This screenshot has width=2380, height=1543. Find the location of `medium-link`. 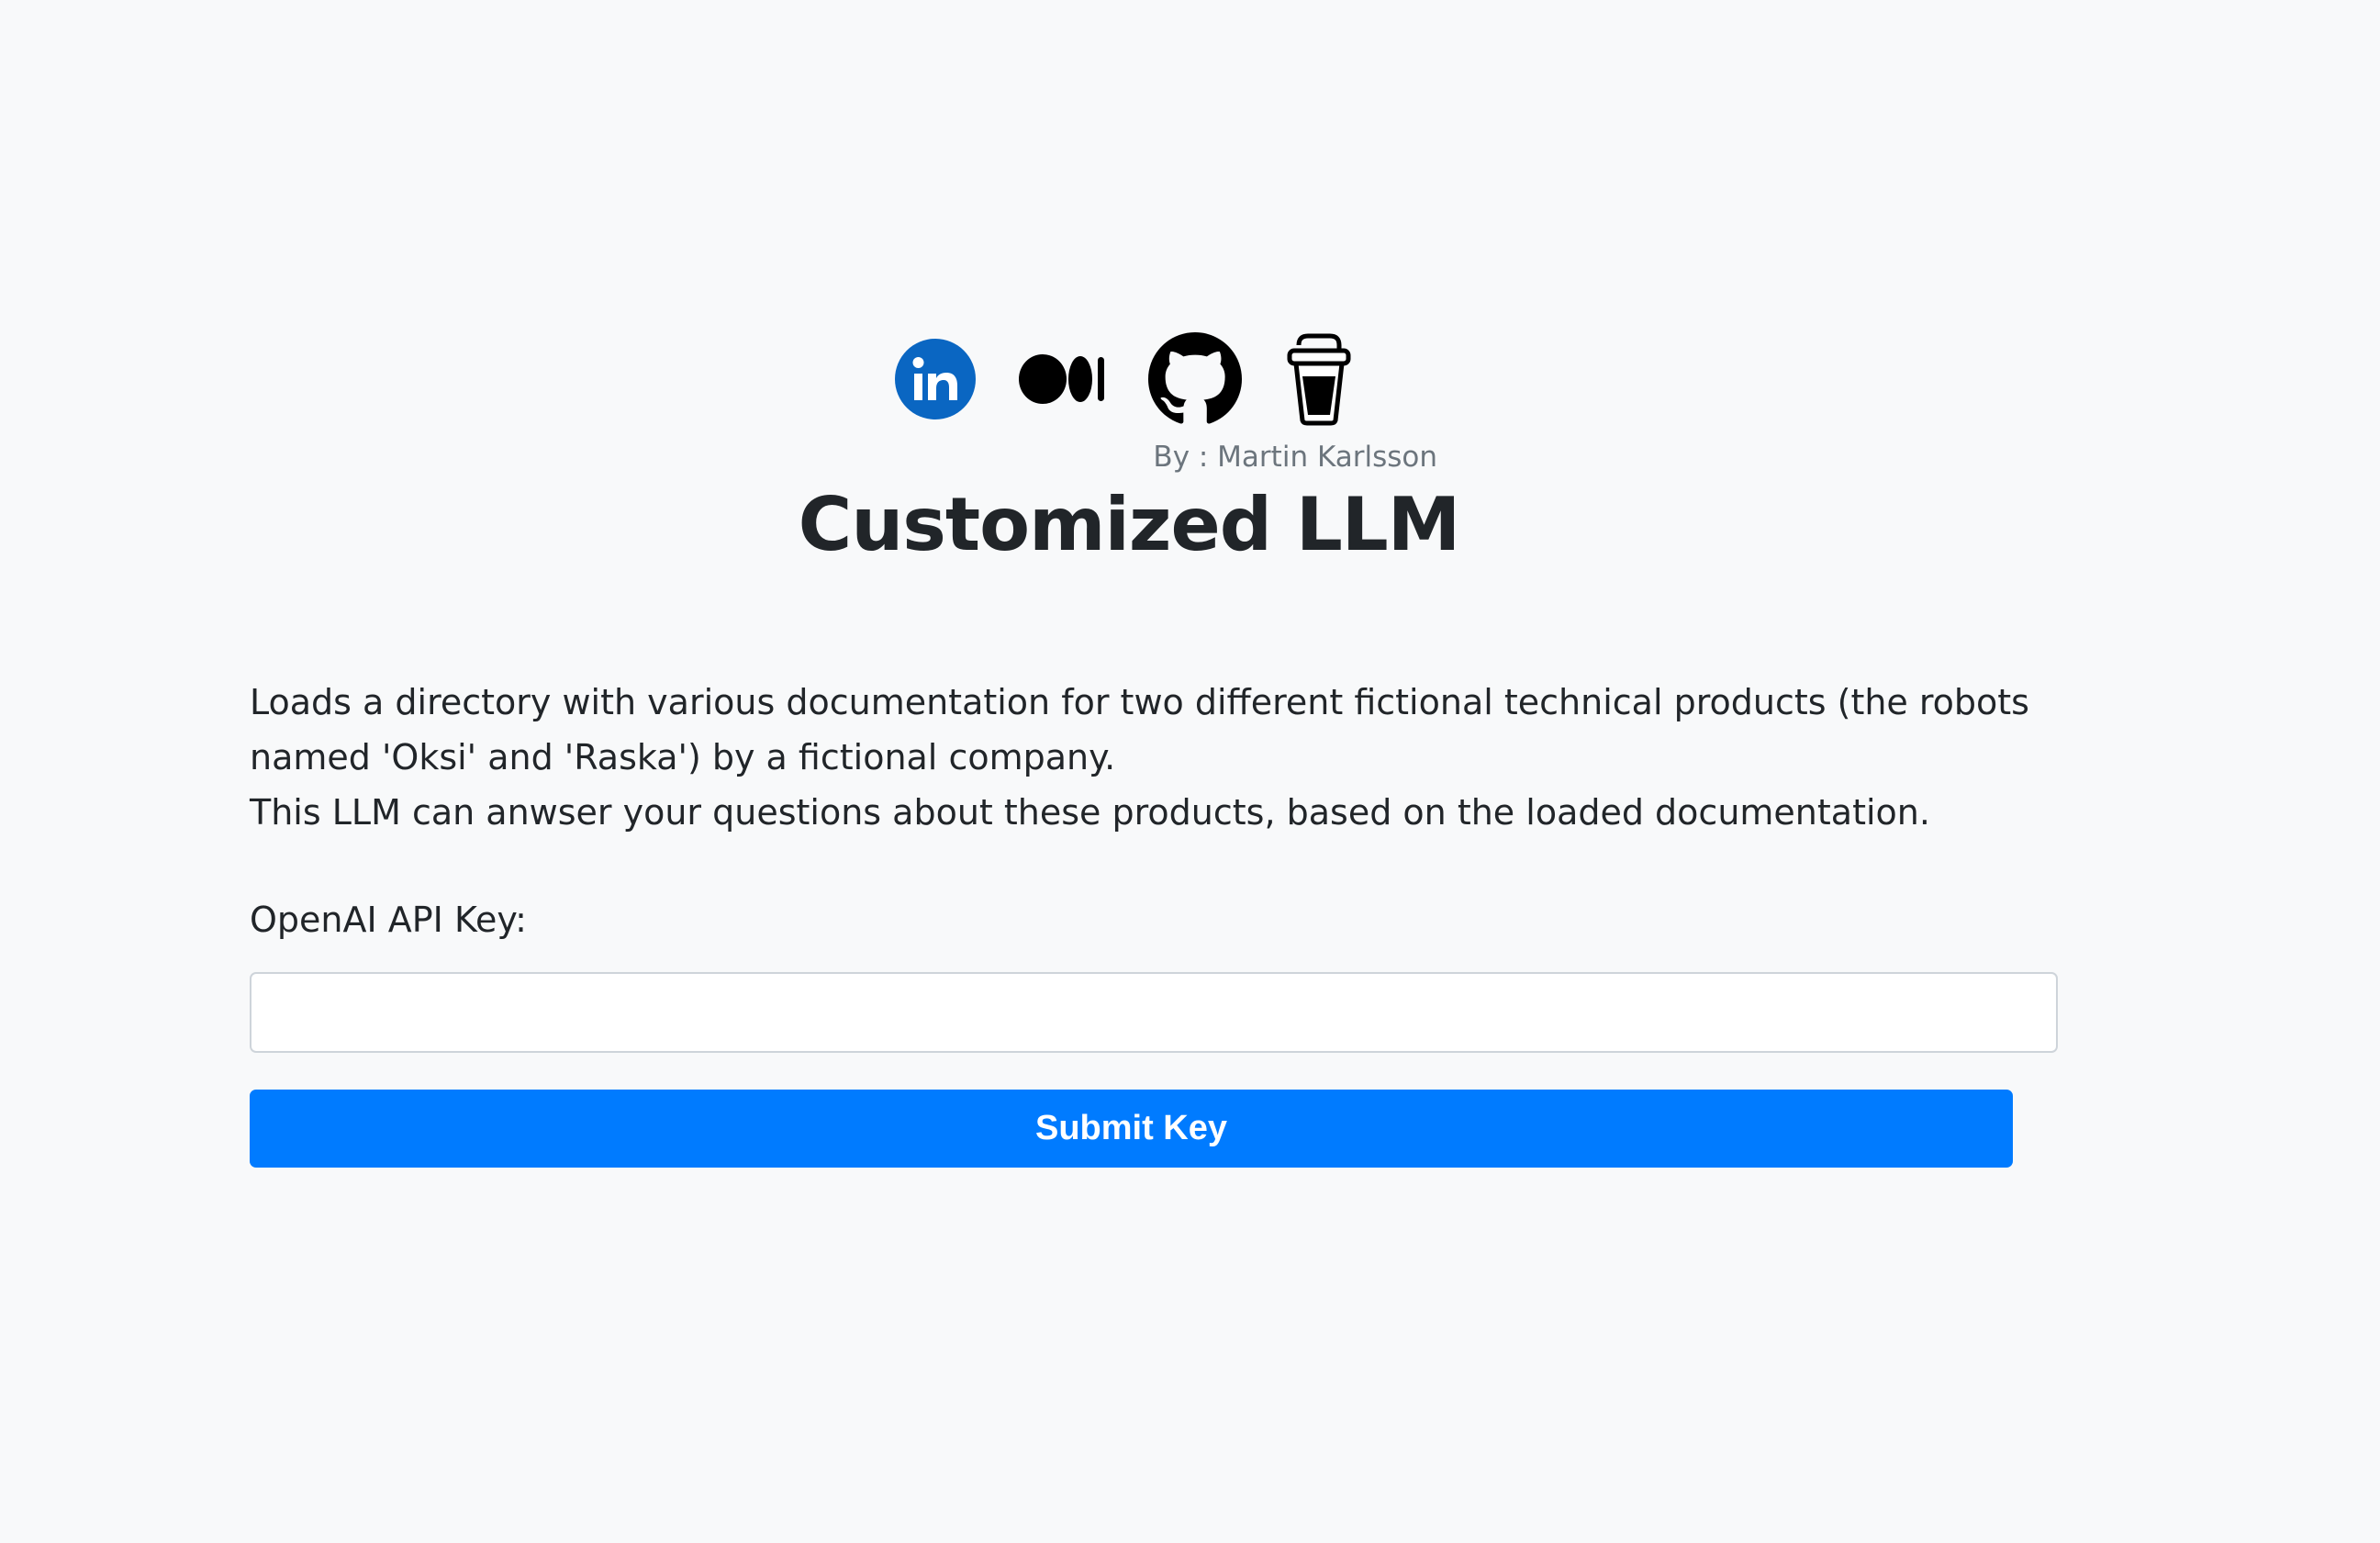

medium-link is located at coordinates (1062, 379).